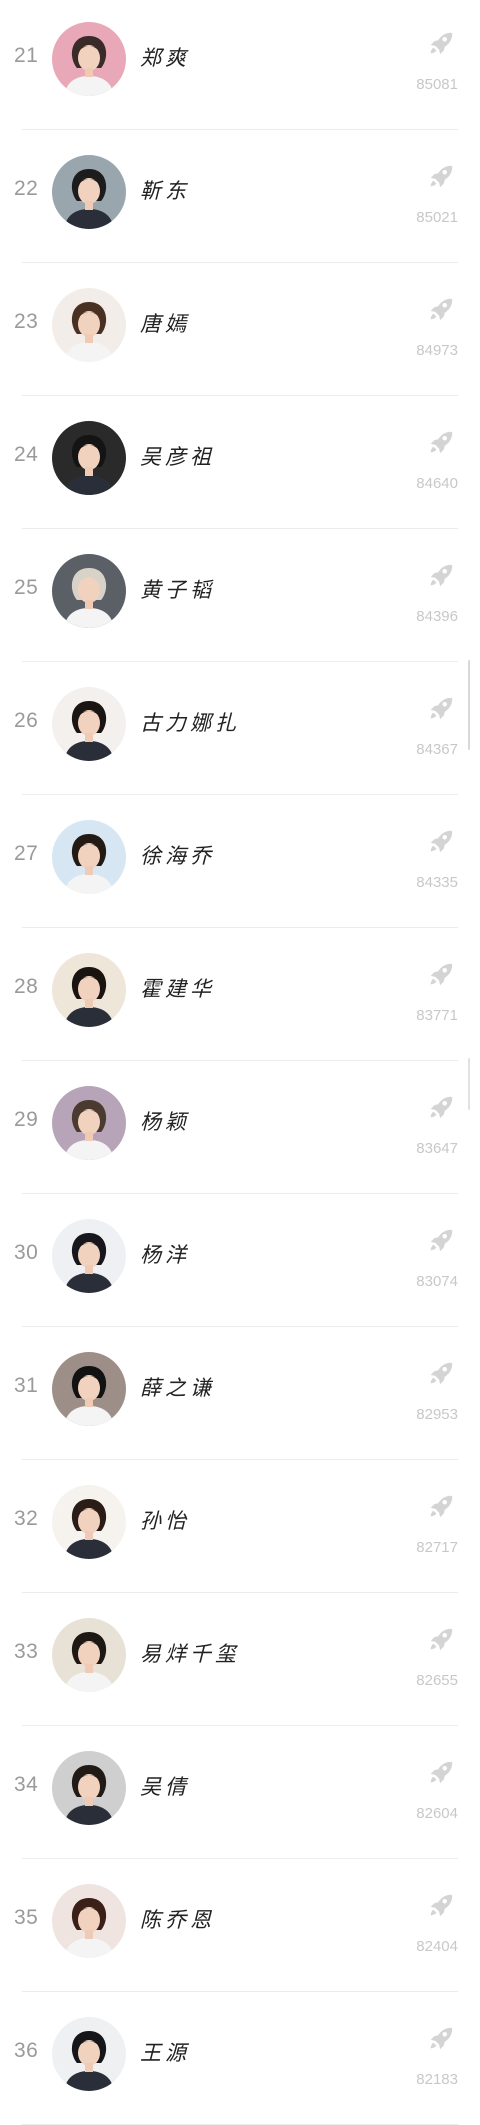  What do you see at coordinates (240, 463) in the screenshot?
I see `ranking-row: 24 吴彦祖 84640` at bounding box center [240, 463].